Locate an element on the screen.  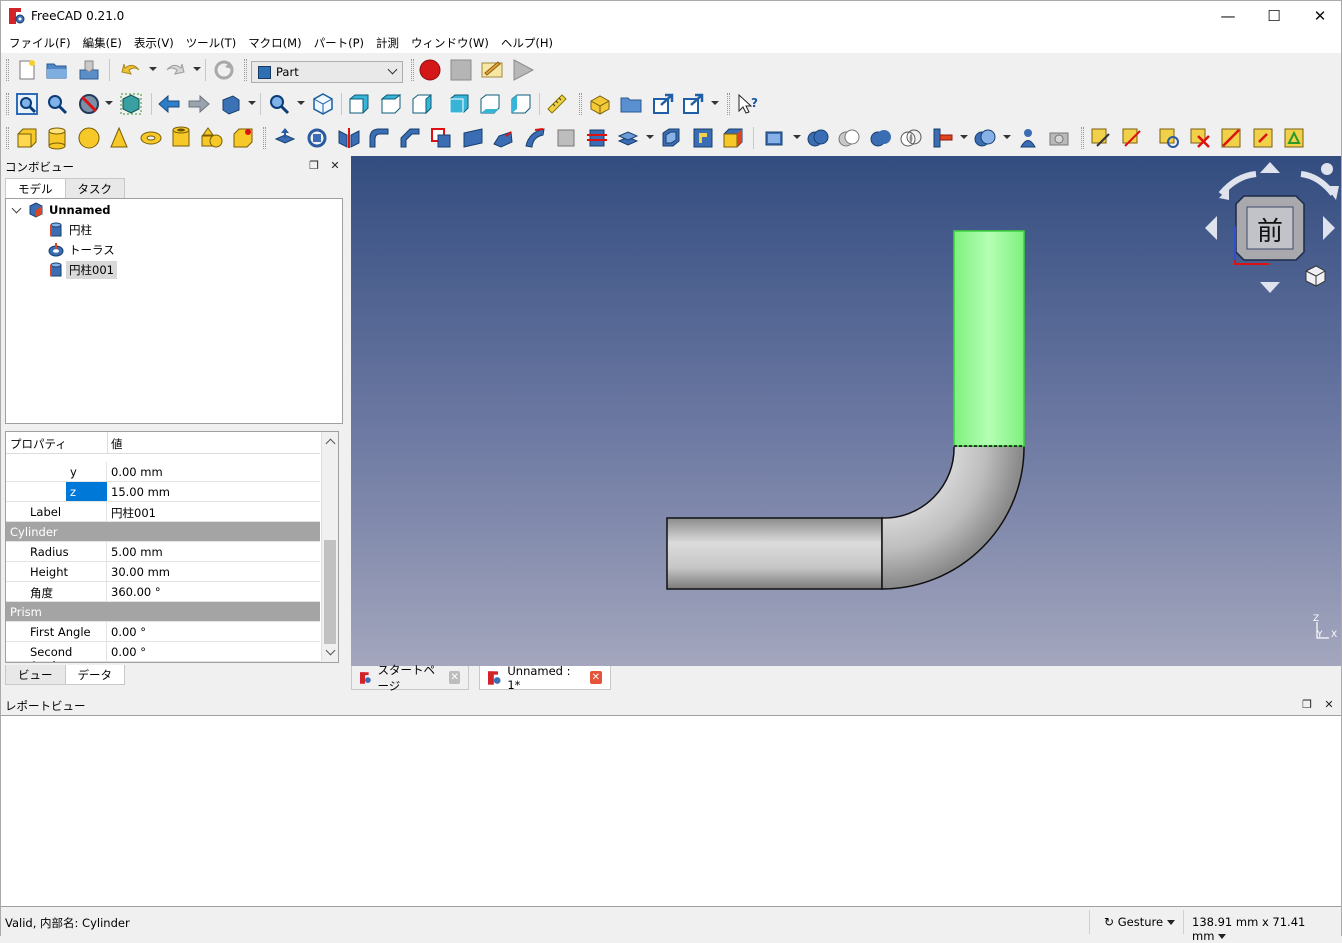
bounding-box-icon is located at coordinates (131, 104).